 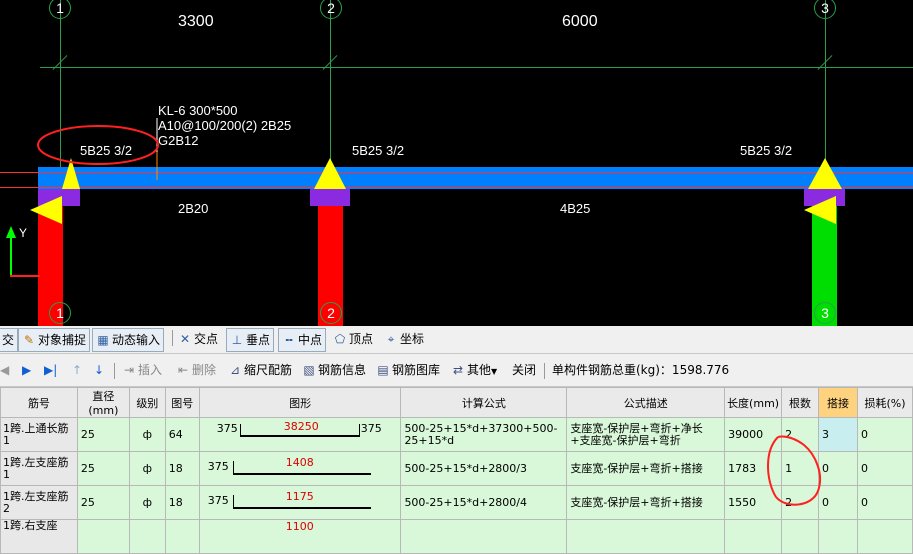 I want to click on rebar-library-button: ▤ 钢筋图库, so click(x=408, y=370).